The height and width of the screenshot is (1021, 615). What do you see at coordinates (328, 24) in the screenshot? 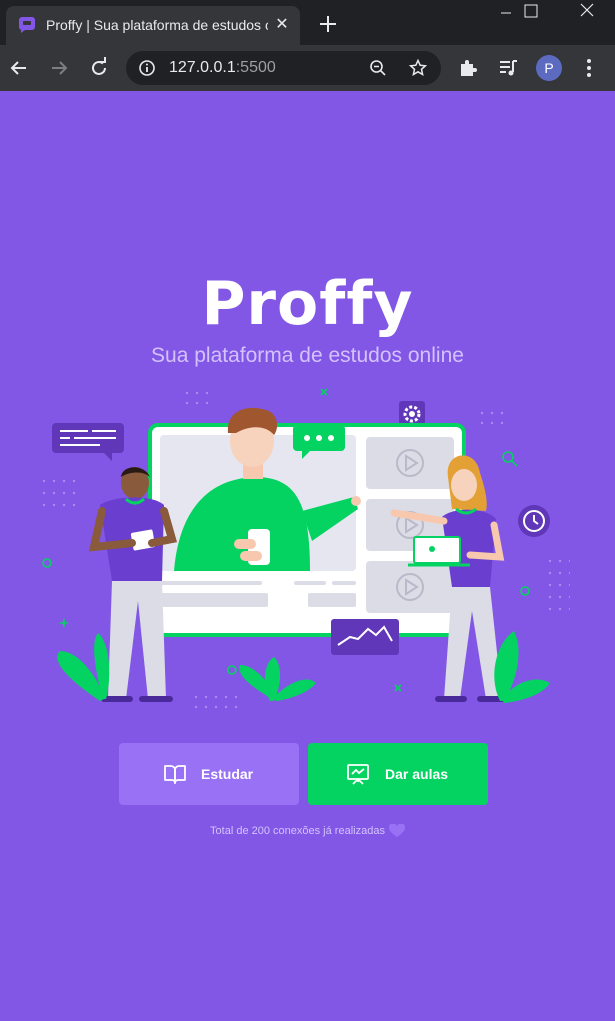
I see `new-tab-icon` at bounding box center [328, 24].